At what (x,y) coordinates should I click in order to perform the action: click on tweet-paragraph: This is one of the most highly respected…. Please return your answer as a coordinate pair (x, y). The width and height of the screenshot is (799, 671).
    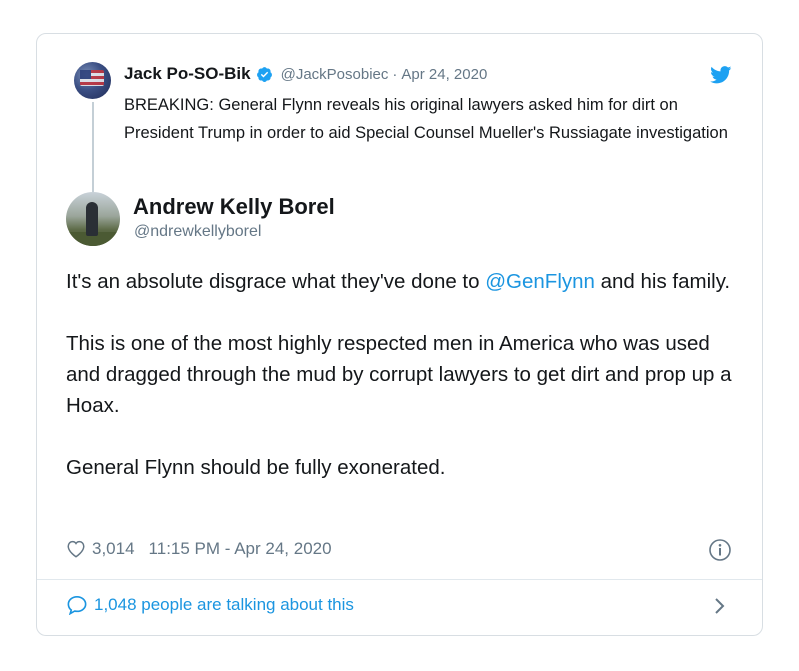
    Looking at the image, I should click on (399, 374).